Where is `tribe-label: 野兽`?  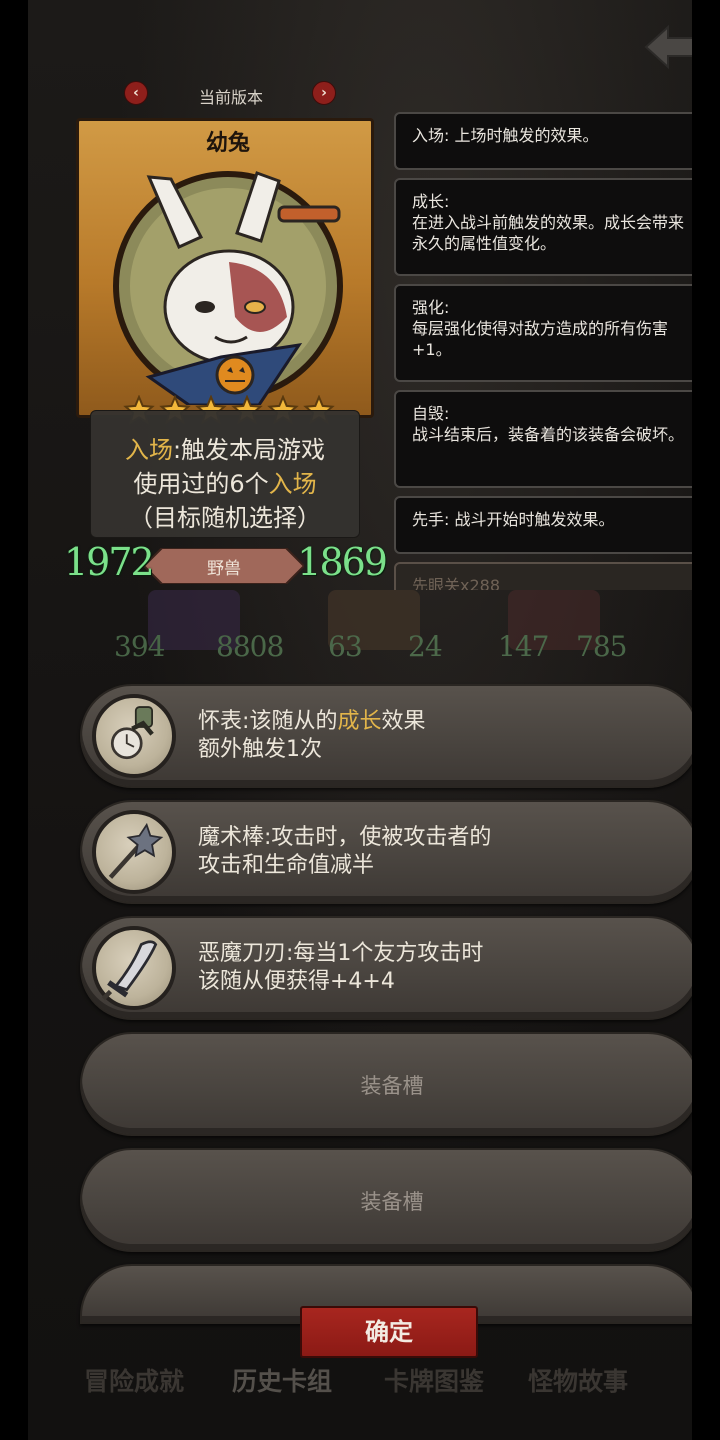 tribe-label: 野兽 is located at coordinates (224, 569).